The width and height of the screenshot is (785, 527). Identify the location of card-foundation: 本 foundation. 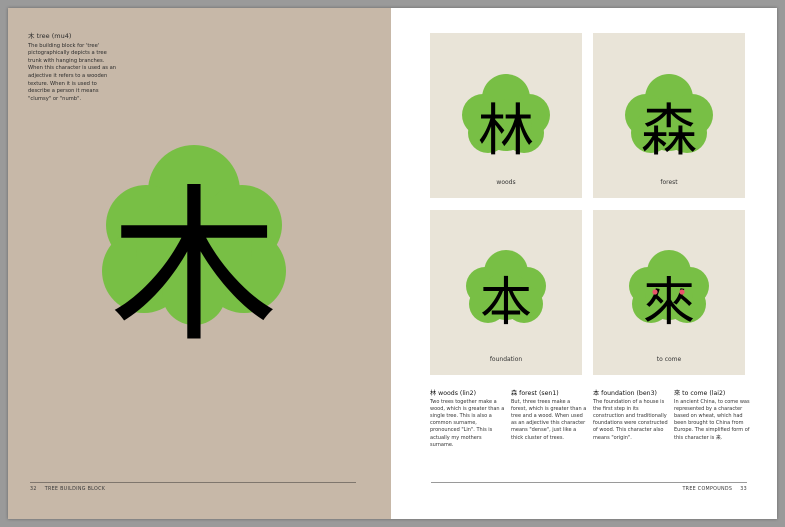
(506, 292).